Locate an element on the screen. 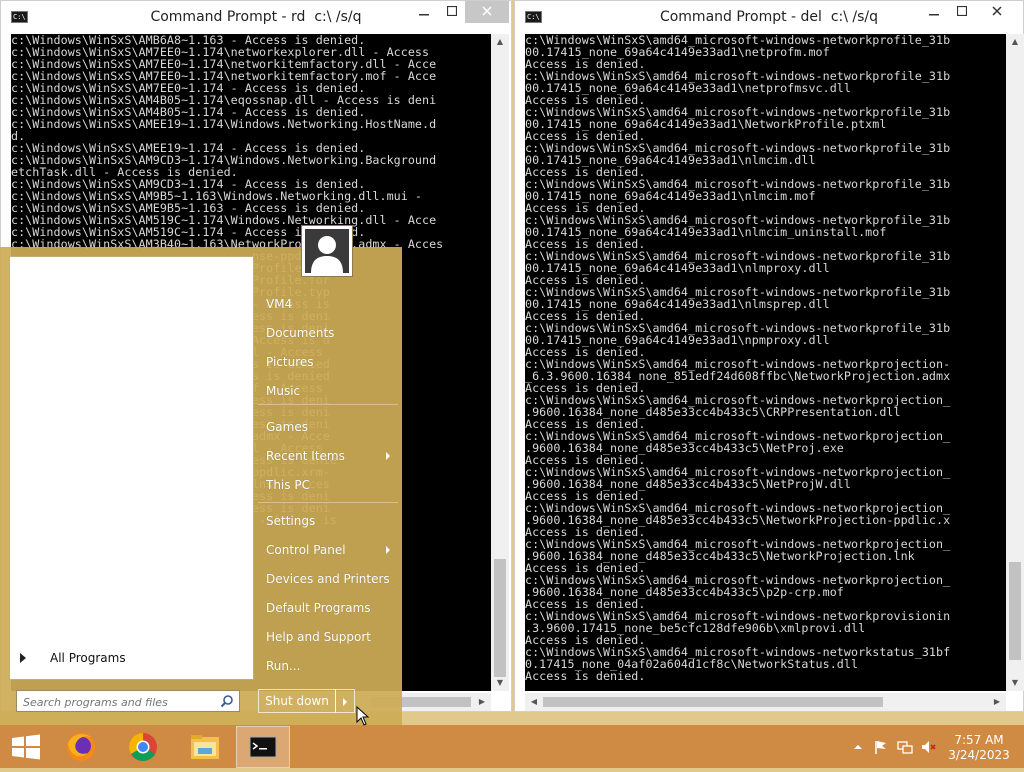 The image size is (1024, 772). start-menu-item-recent-items: Recent Items is located at coordinates (328, 456).